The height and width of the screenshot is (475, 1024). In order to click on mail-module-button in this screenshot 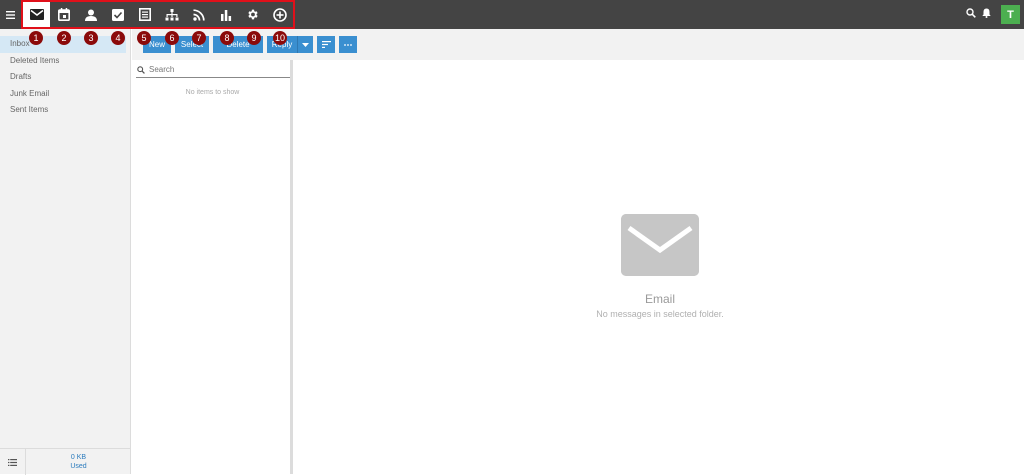, I will do `click(36, 14)`.